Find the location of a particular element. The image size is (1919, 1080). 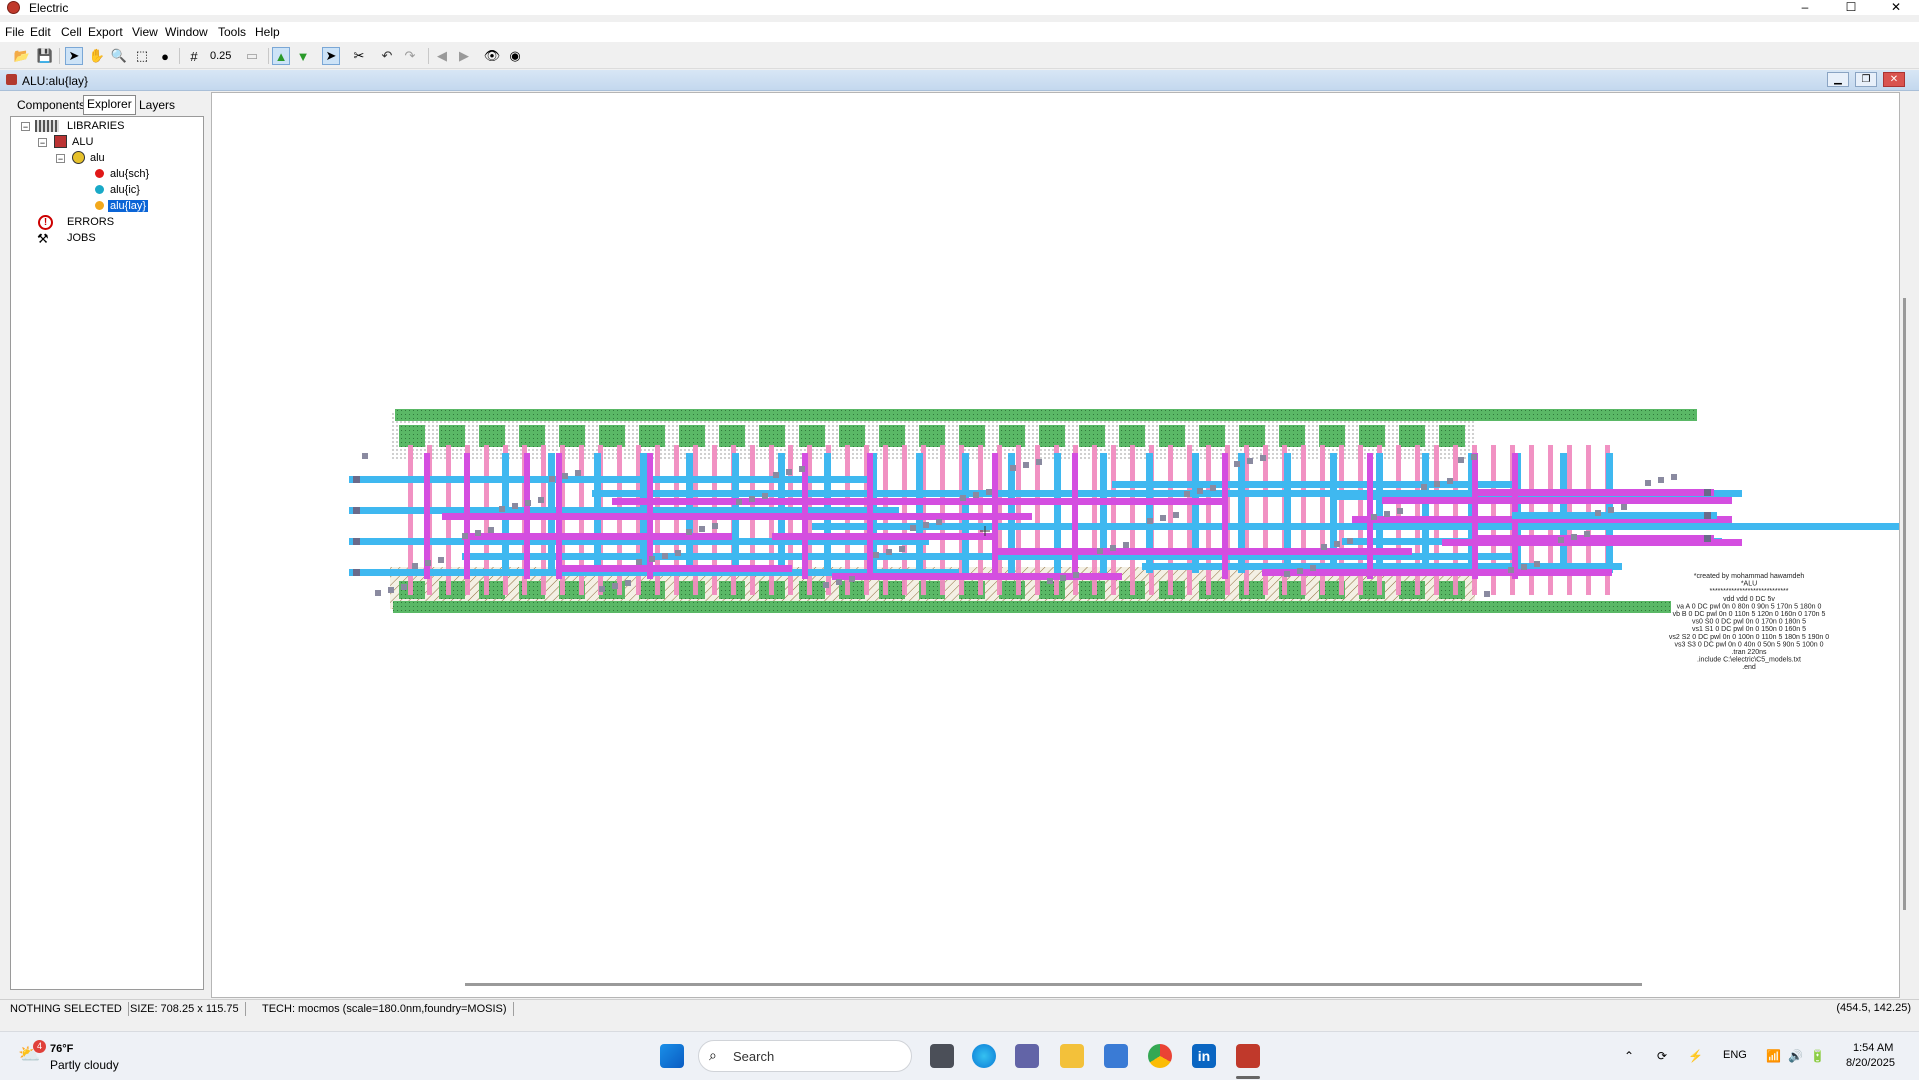

tray-sync-icon: ⟳ is located at coordinates (1662, 1056).